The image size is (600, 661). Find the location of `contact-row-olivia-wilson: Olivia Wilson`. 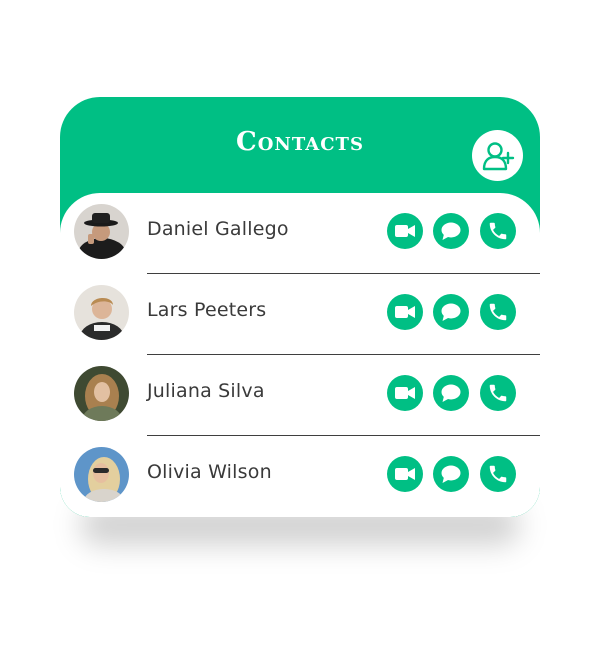

contact-row-olivia-wilson: Olivia Wilson is located at coordinates (300, 476).